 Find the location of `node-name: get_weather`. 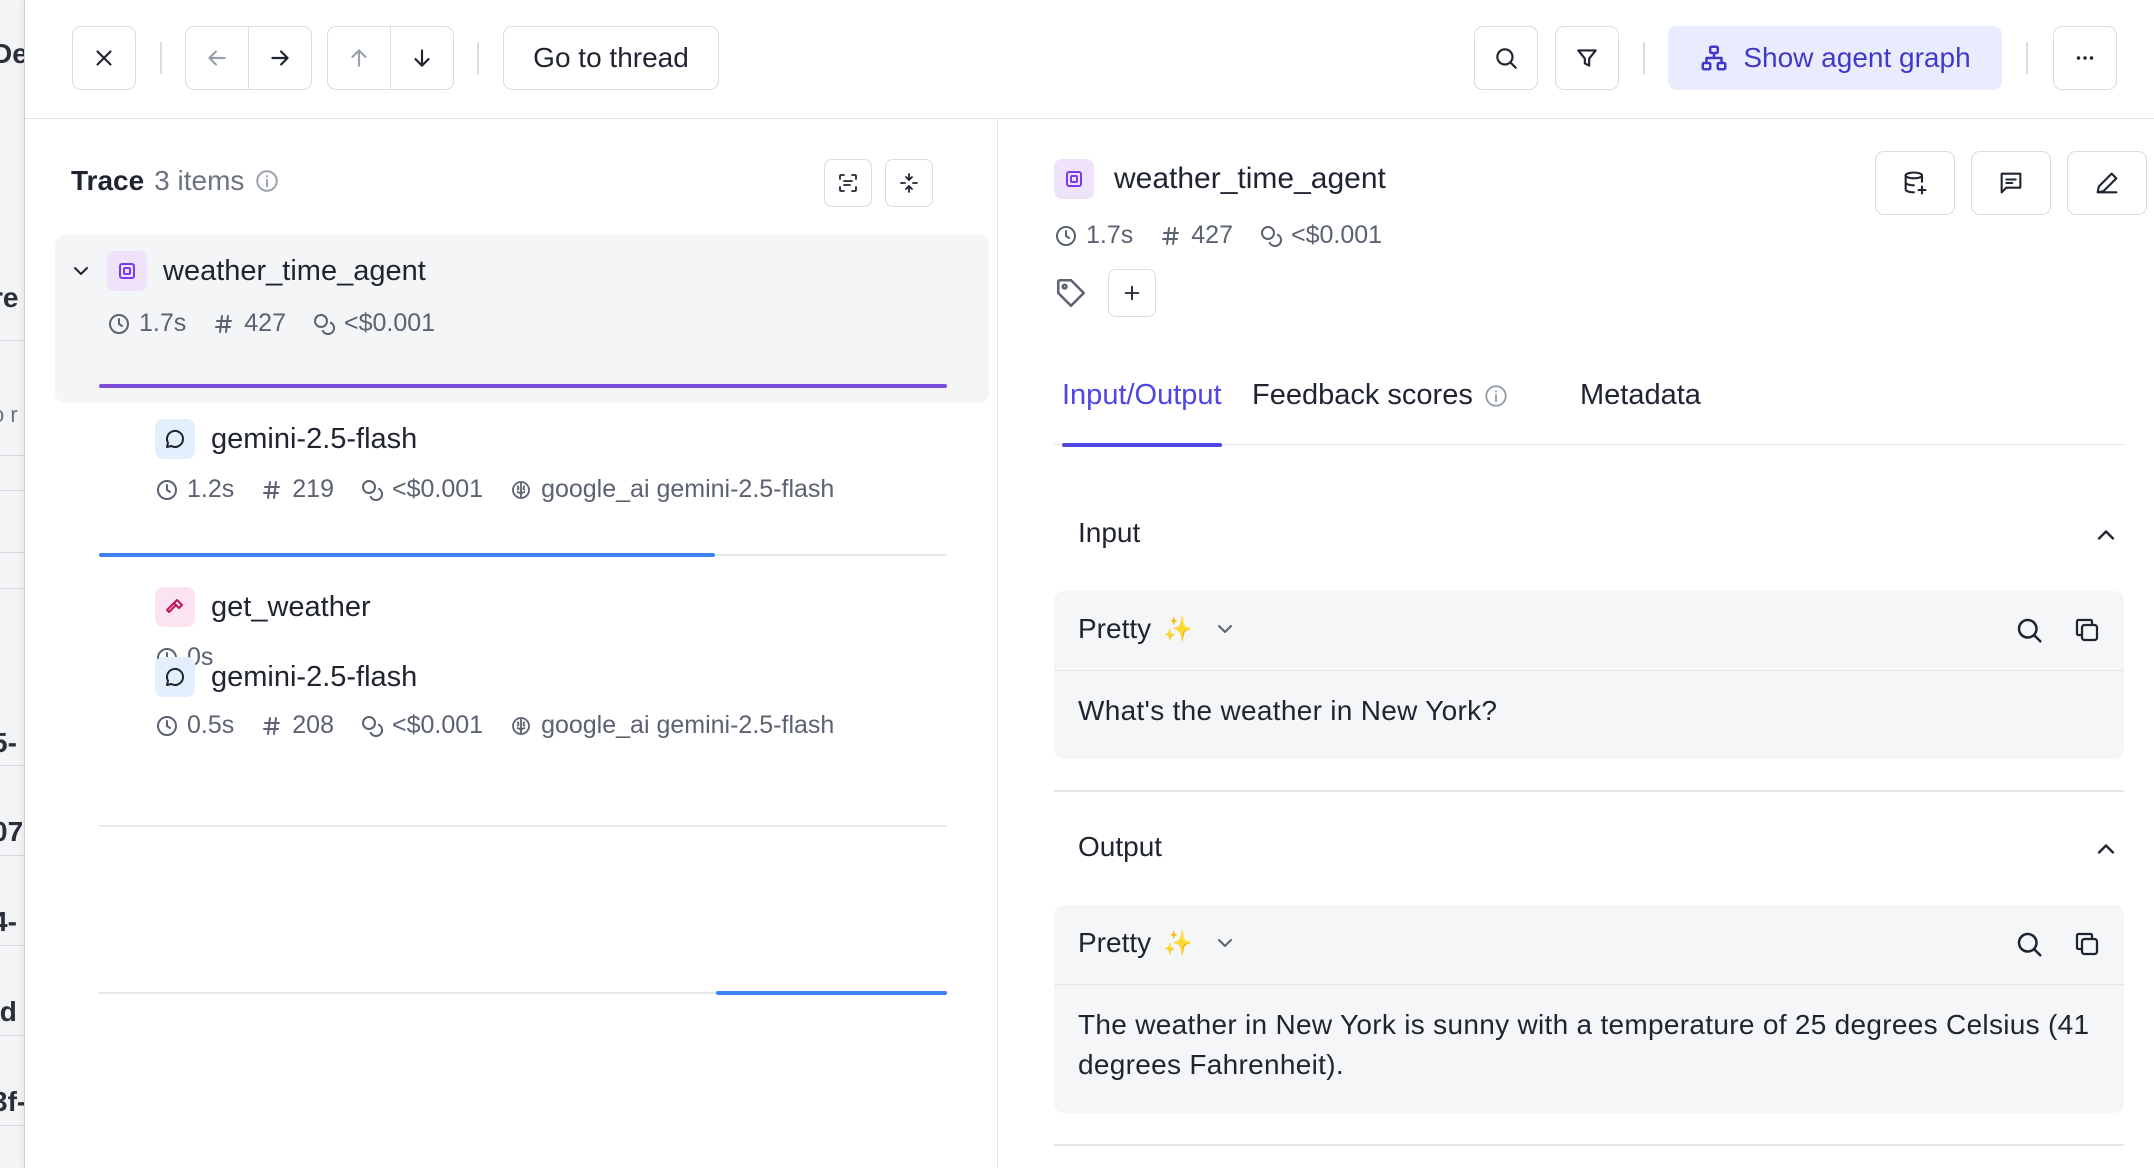

node-name: get_weather is located at coordinates (291, 606).